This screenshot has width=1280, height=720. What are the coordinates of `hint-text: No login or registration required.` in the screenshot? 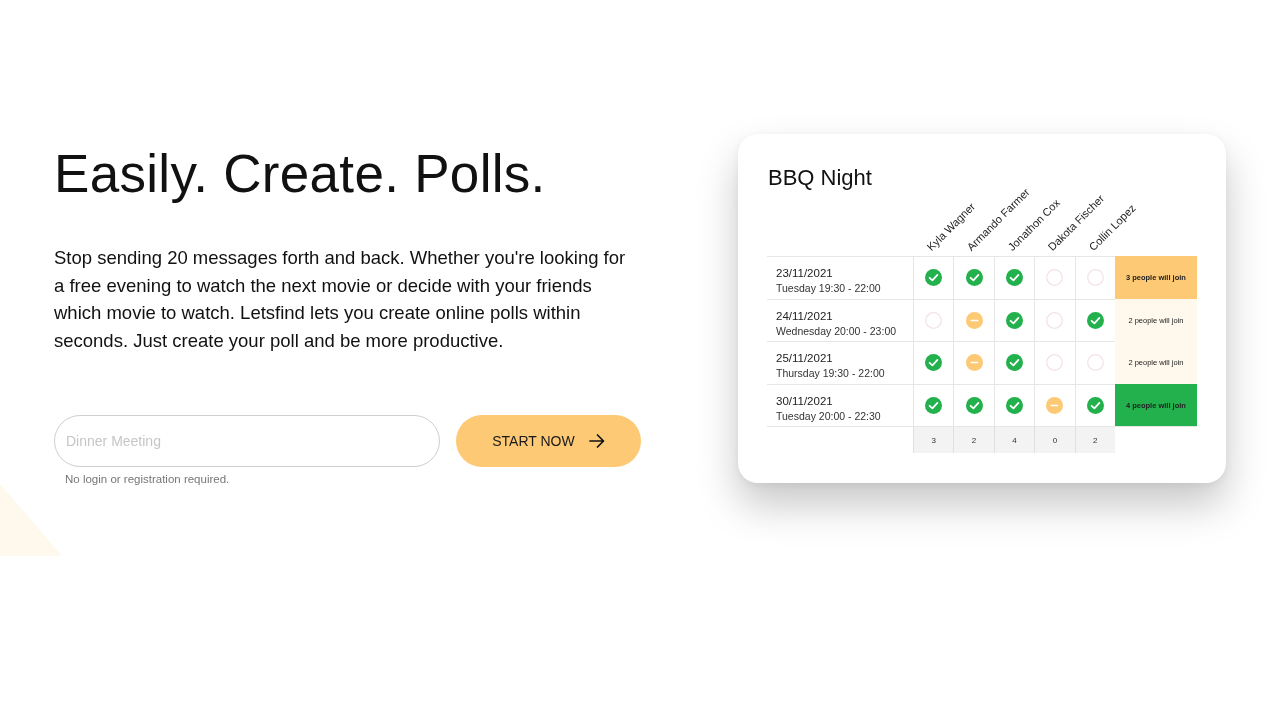 It's located at (147, 479).